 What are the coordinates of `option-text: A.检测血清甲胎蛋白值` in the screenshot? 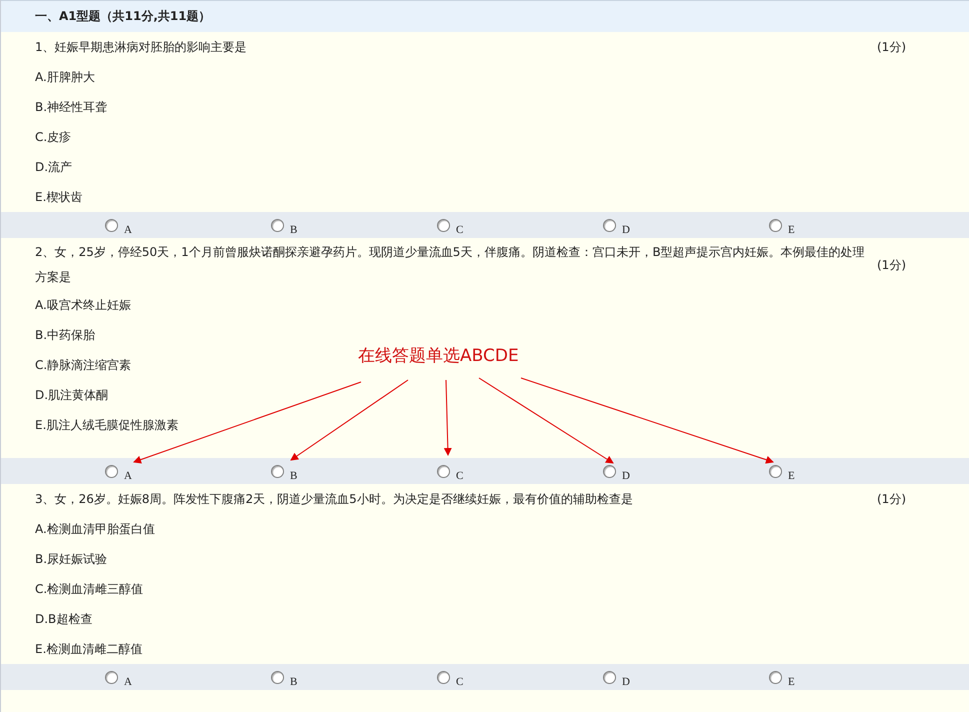 It's located at (95, 529).